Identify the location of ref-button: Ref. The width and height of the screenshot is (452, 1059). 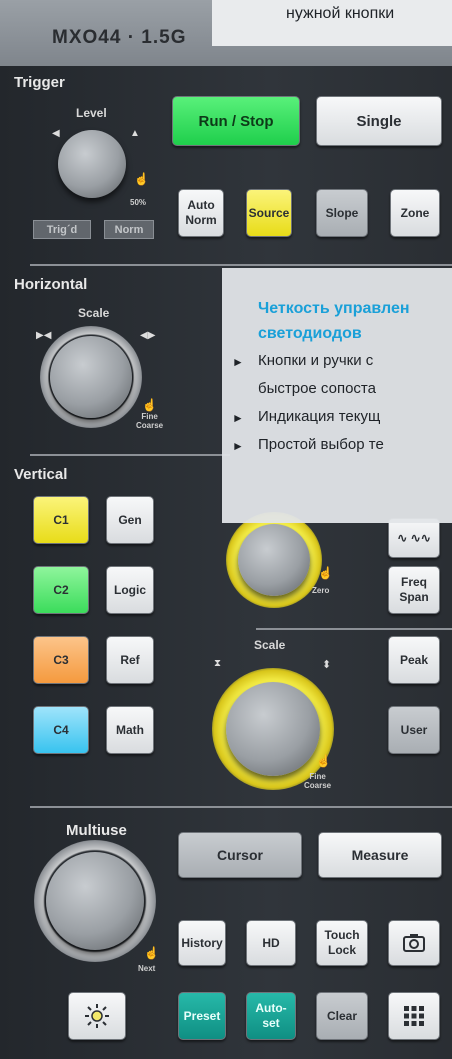
(130, 660).